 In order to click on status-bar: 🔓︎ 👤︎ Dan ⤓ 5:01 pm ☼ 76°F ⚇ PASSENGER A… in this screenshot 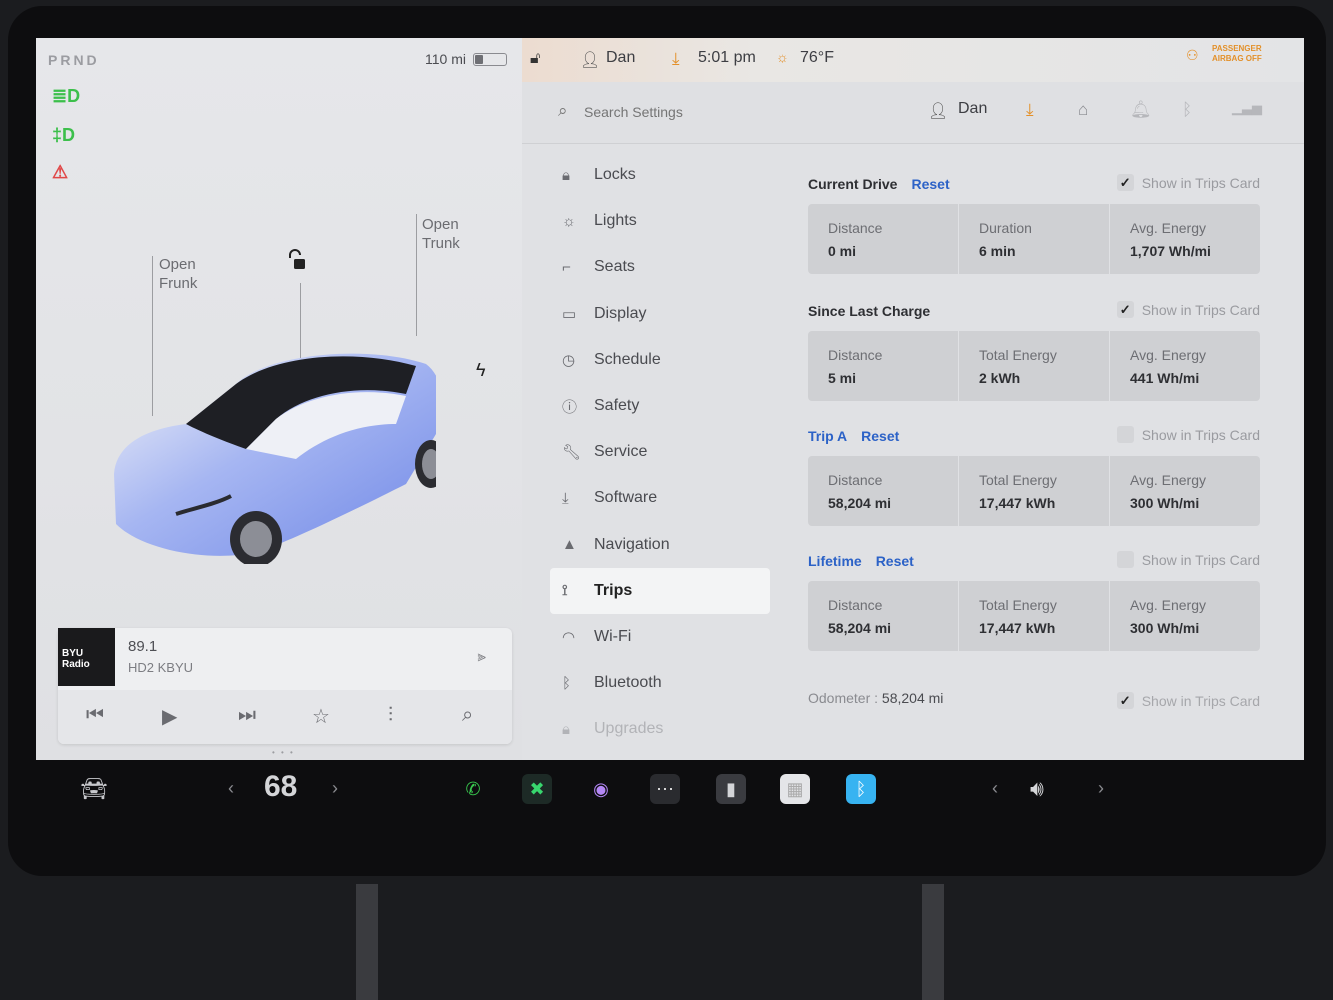, I will do `click(913, 60)`.